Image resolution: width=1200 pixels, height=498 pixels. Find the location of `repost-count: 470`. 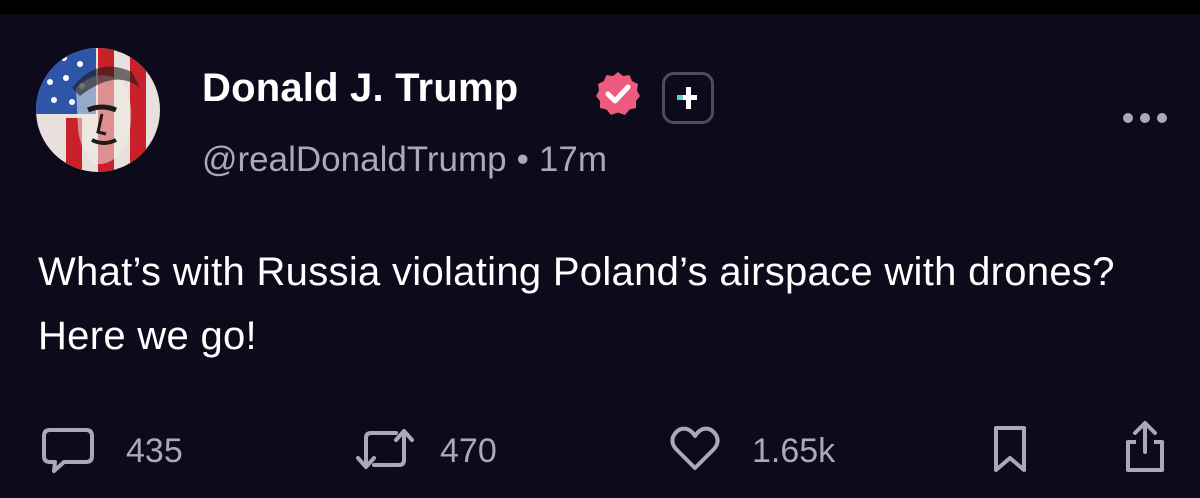

repost-count: 470 is located at coordinates (468, 451).